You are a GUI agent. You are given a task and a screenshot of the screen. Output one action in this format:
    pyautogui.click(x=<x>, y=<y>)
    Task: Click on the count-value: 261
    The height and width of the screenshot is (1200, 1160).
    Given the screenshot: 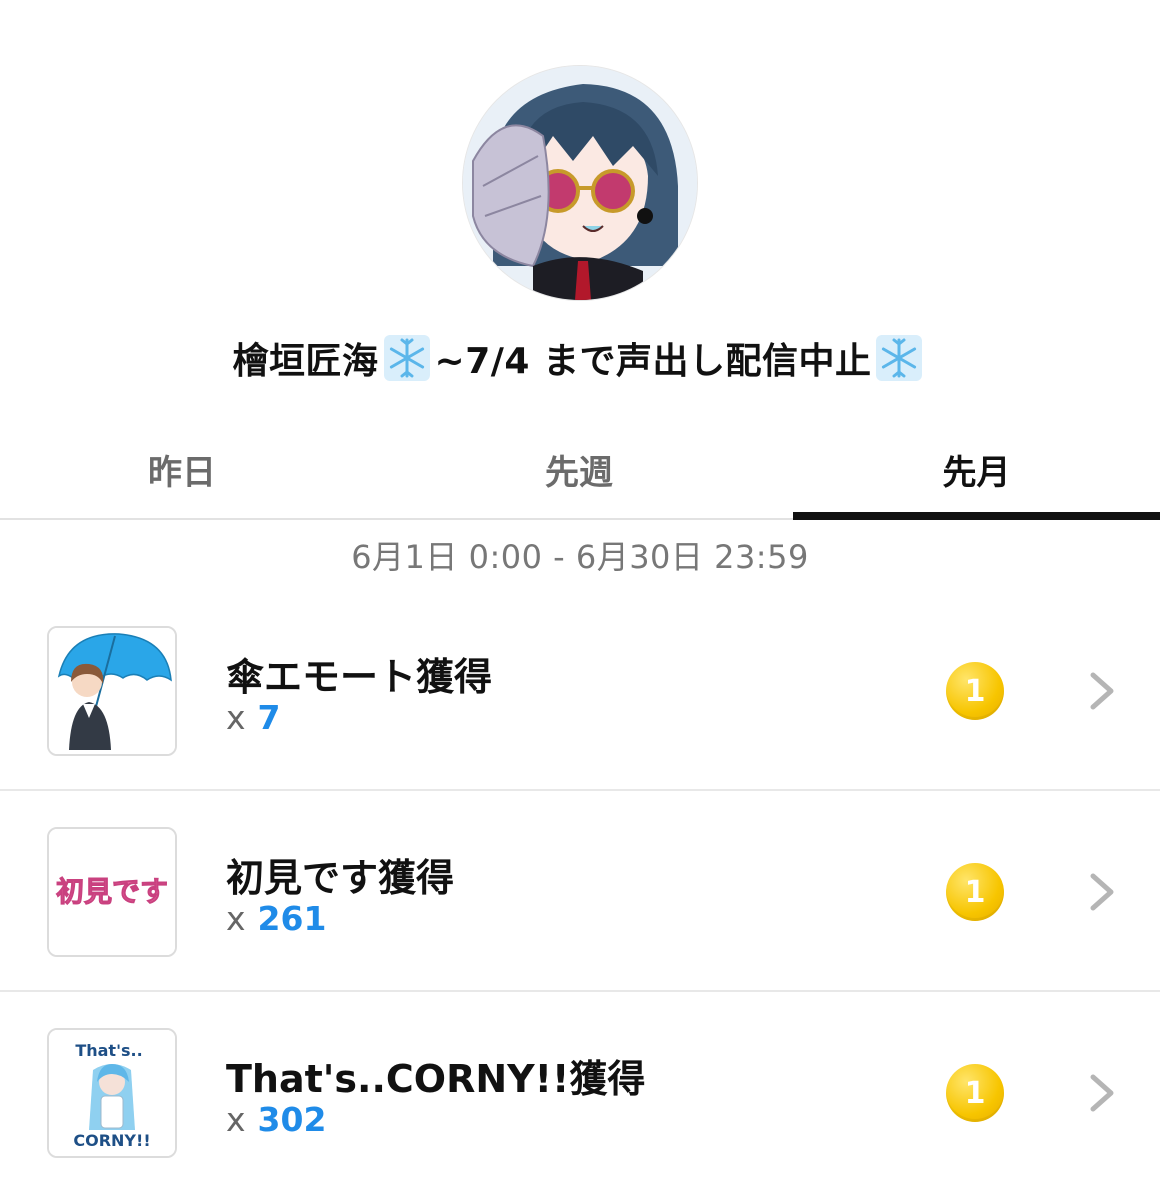 What is the action you would take?
    pyautogui.click(x=292, y=918)
    